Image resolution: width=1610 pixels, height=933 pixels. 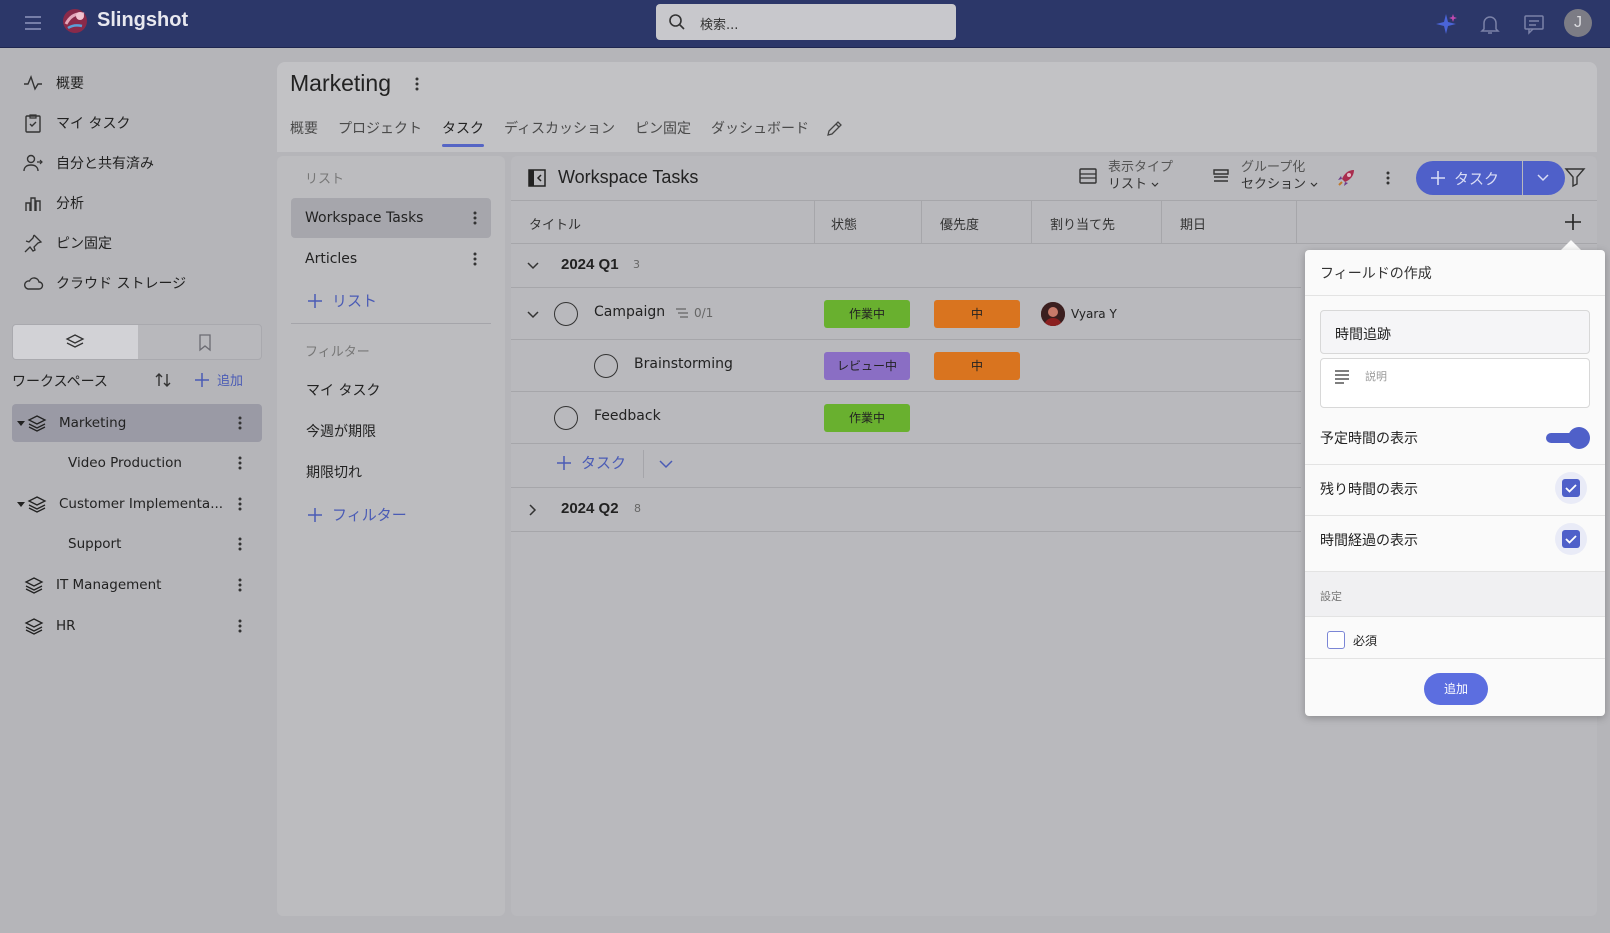 What do you see at coordinates (95, 544) in the screenshot?
I see `workspace-label: Support` at bounding box center [95, 544].